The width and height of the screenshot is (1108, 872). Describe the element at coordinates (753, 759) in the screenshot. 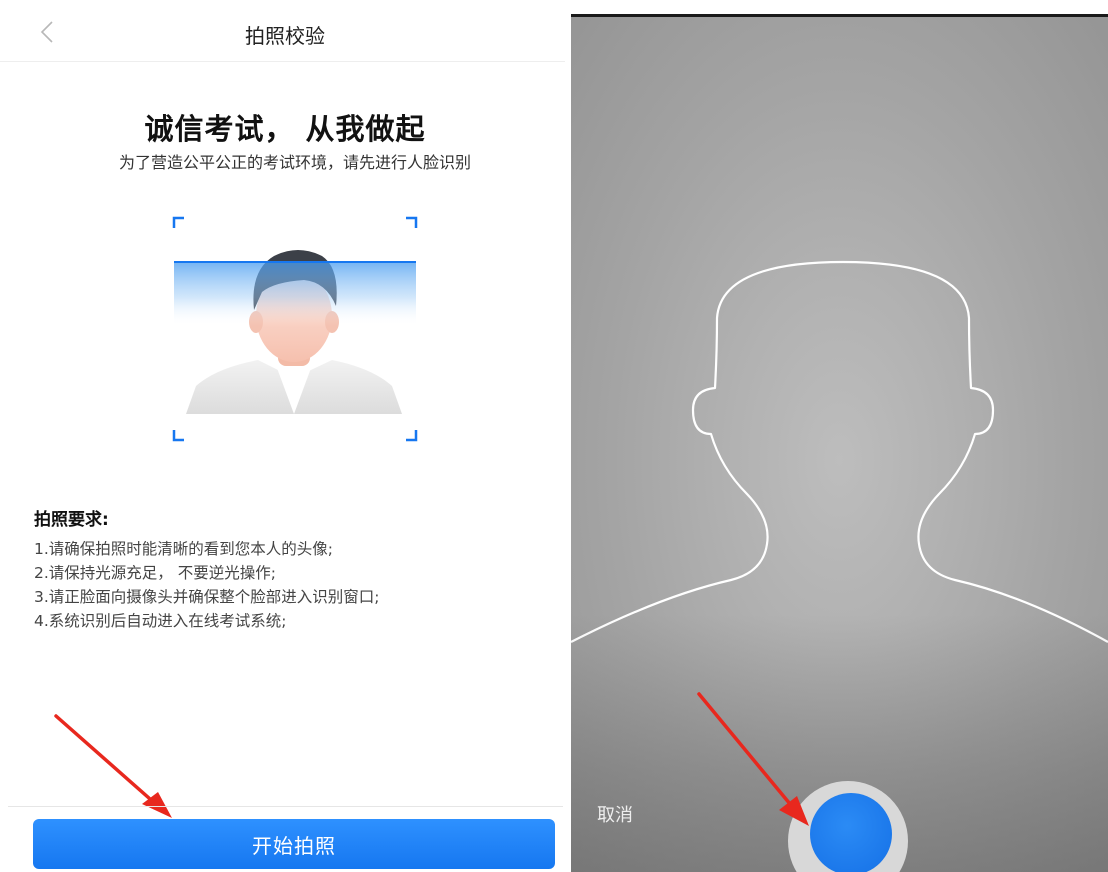

I see `annotation-arrow-icon` at that location.